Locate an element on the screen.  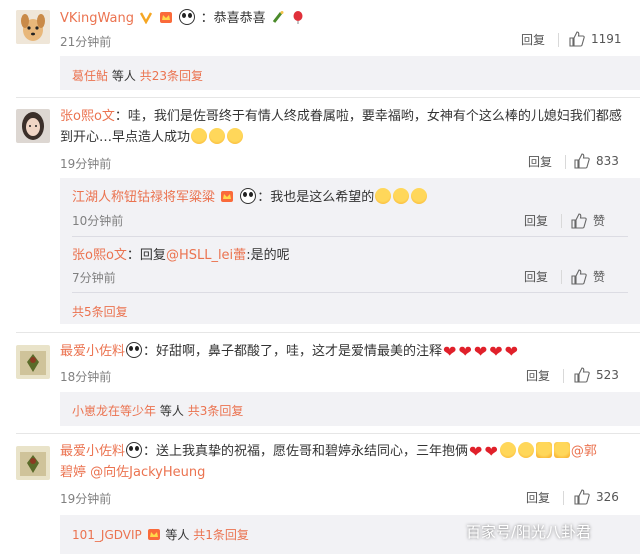
comment-text: ：好甜啊，鼻子都酸了，哇，这才是爱情最美的注释 is located at coordinates (293, 351).